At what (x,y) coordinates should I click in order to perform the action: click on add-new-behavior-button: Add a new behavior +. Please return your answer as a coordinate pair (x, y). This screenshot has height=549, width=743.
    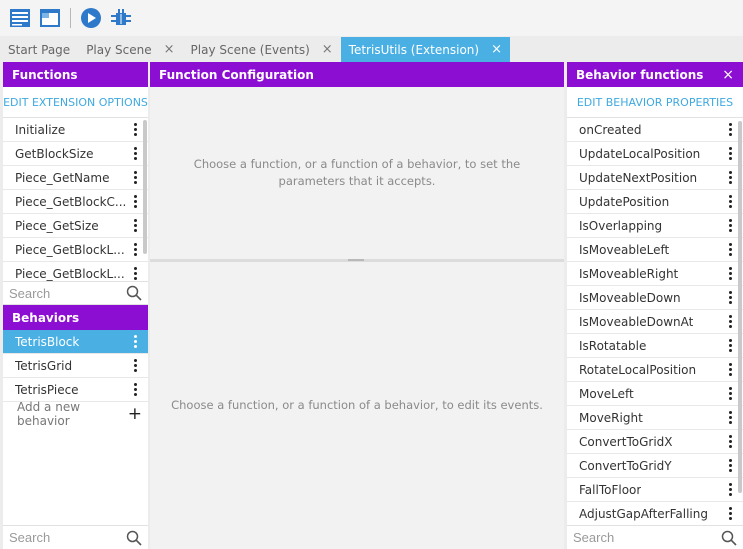
    Looking at the image, I should click on (75, 414).